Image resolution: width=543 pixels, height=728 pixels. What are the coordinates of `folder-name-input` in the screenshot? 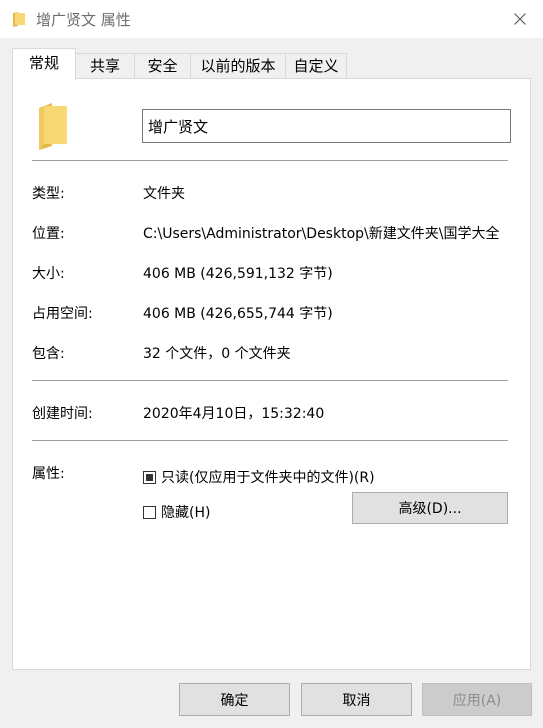 It's located at (326, 126).